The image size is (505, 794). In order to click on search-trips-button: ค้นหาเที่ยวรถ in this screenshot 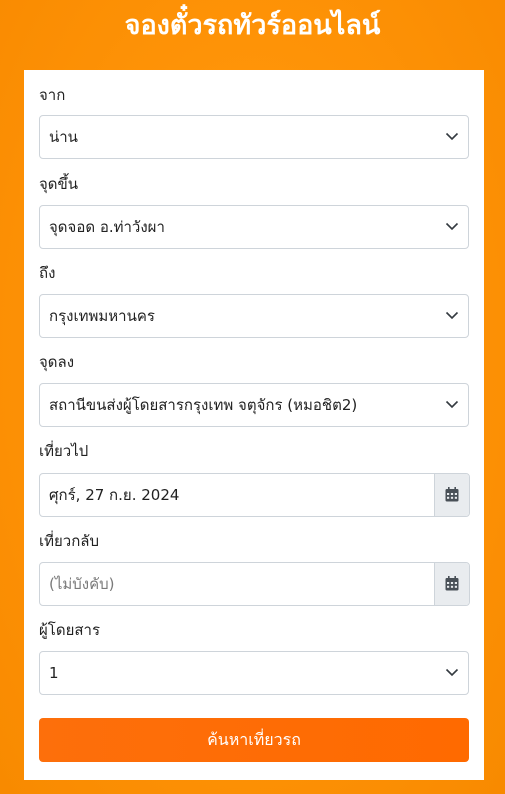, I will do `click(254, 740)`.